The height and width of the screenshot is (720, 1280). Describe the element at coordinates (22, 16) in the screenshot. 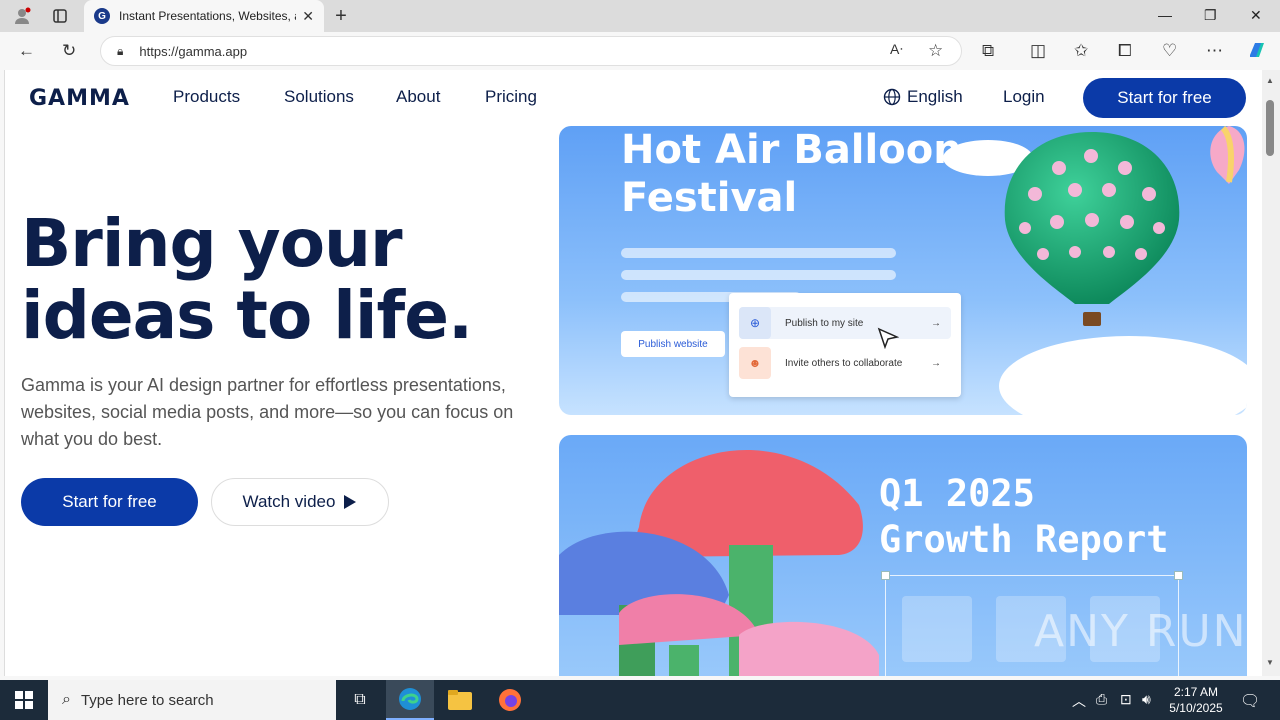

I see `profile-icon` at that location.